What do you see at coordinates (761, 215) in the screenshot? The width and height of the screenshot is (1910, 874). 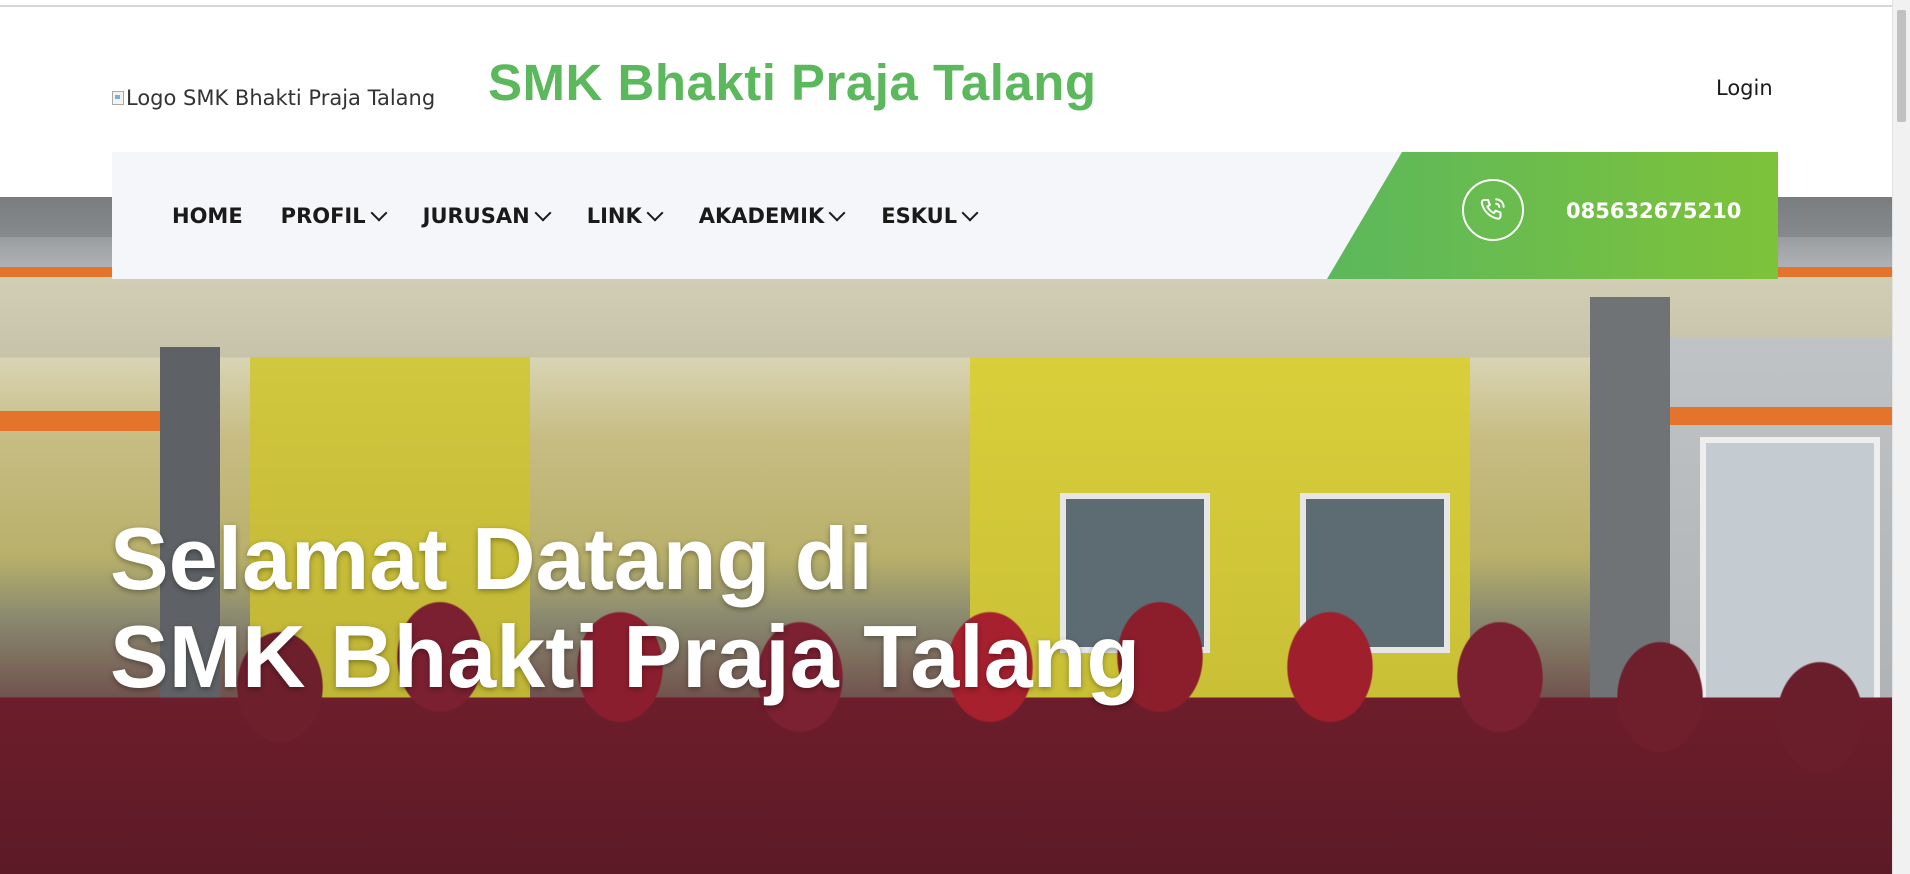 I see `nav-item-label: AKADEMIK` at bounding box center [761, 215].